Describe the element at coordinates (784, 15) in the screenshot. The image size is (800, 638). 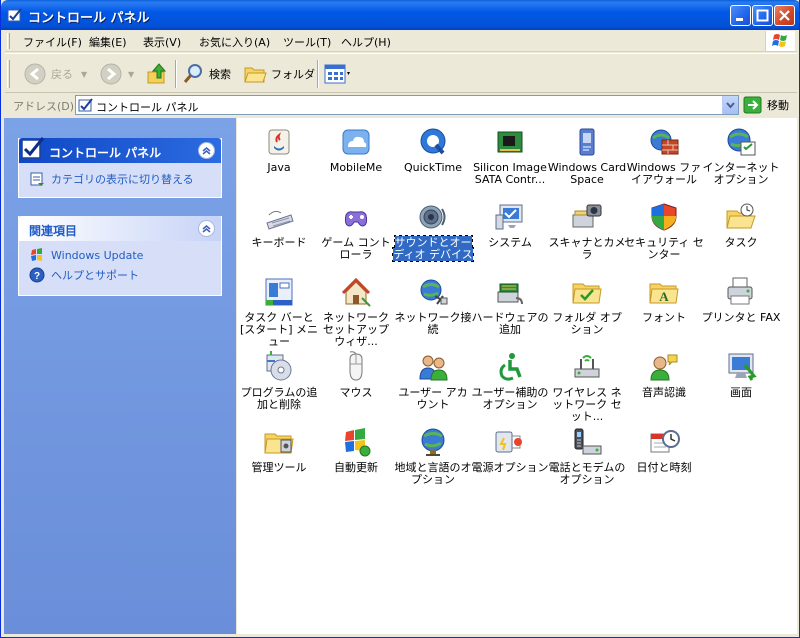
I see `close-button` at that location.